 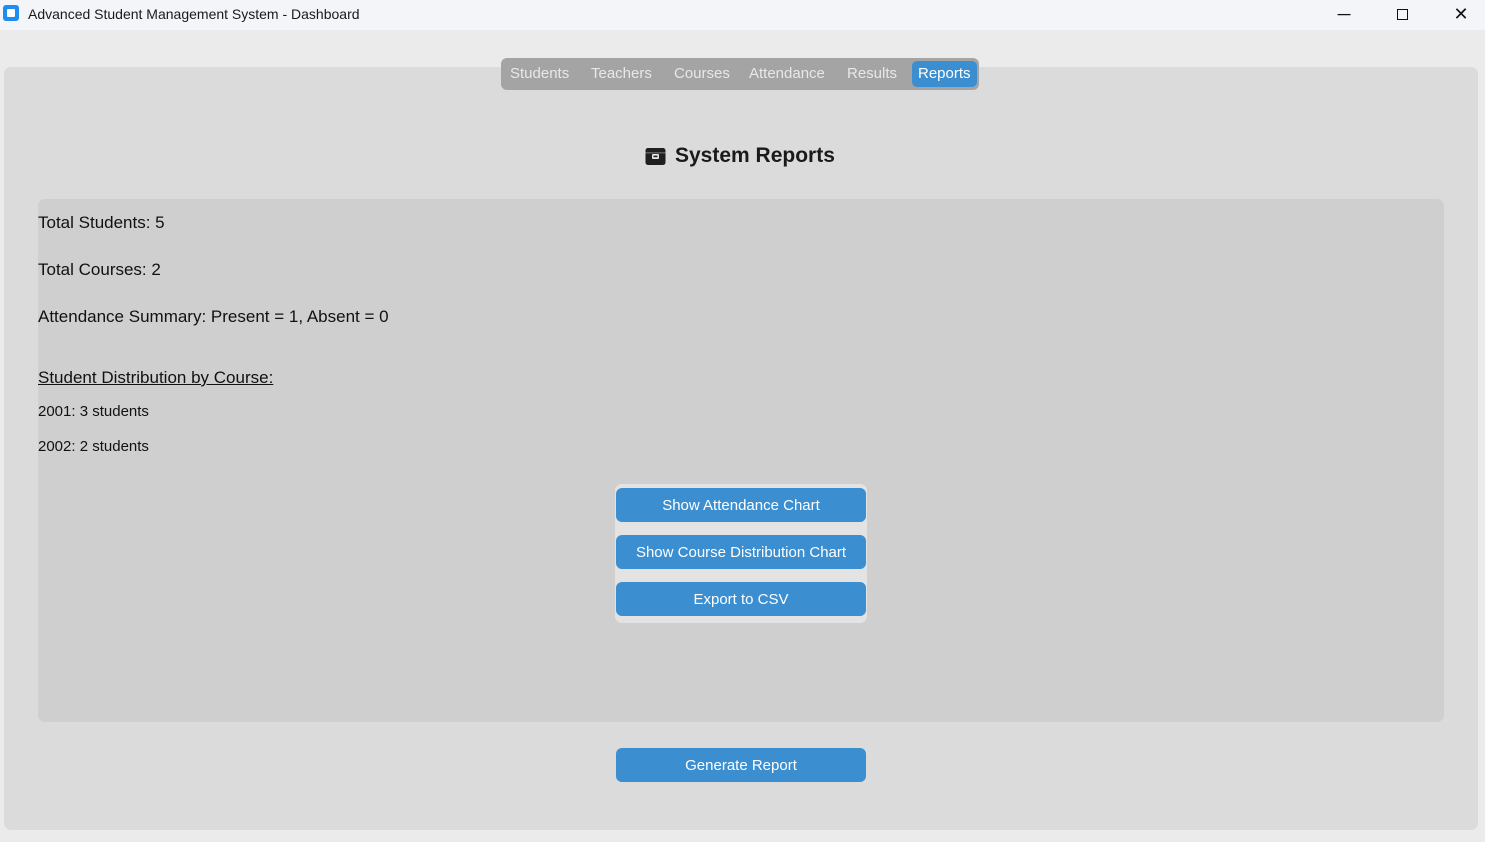 I want to click on tab-courses: Courses, so click(x=702, y=74).